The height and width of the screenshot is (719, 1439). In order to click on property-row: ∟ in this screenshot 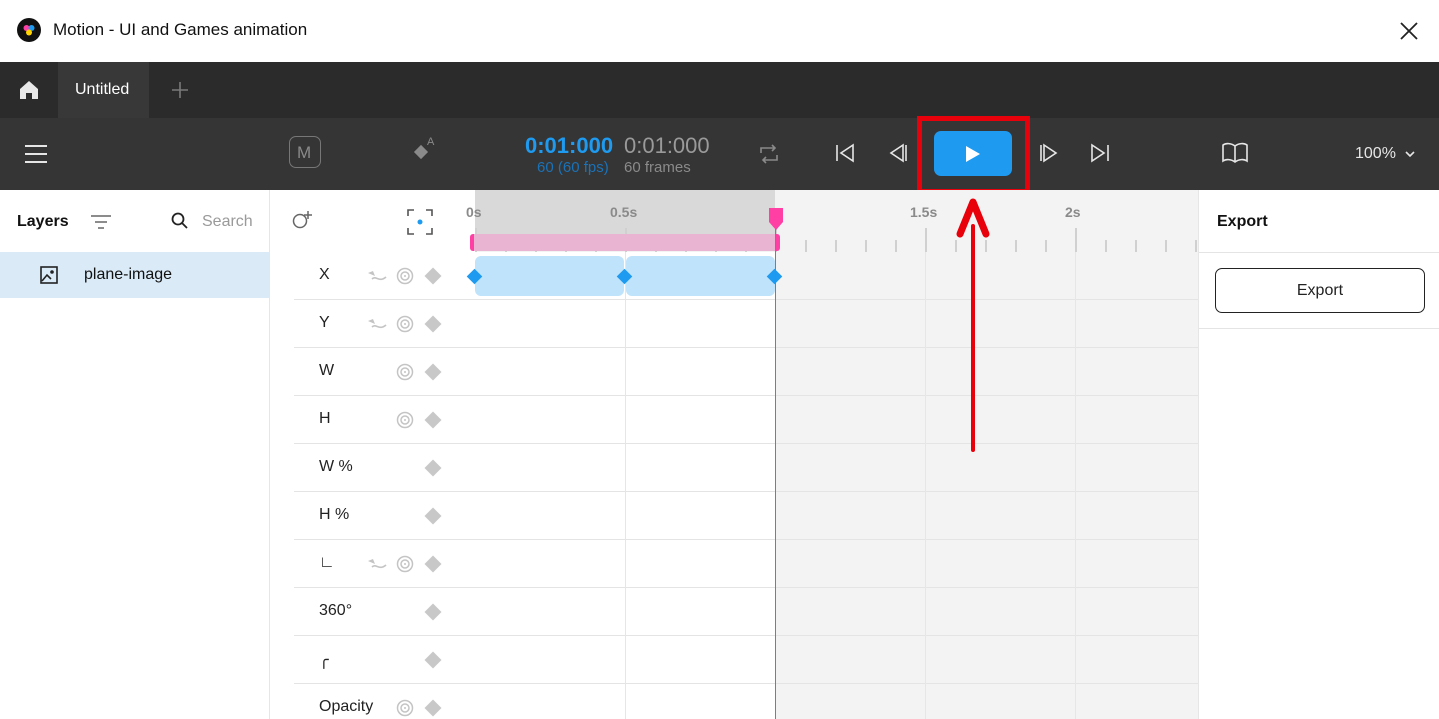, I will do `click(746, 564)`.